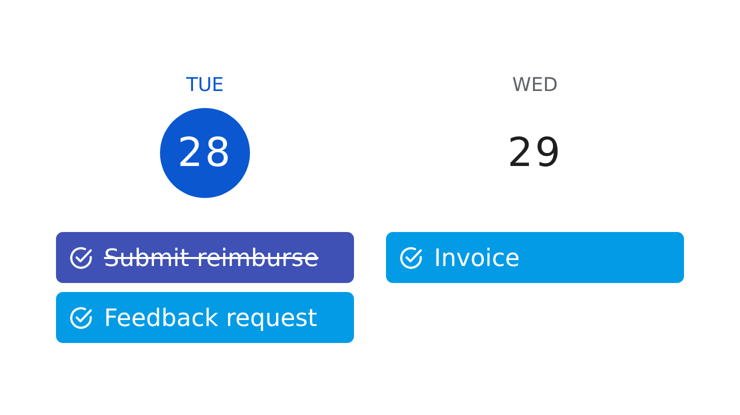 The image size is (740, 415). I want to click on date-number: 29, so click(535, 153).